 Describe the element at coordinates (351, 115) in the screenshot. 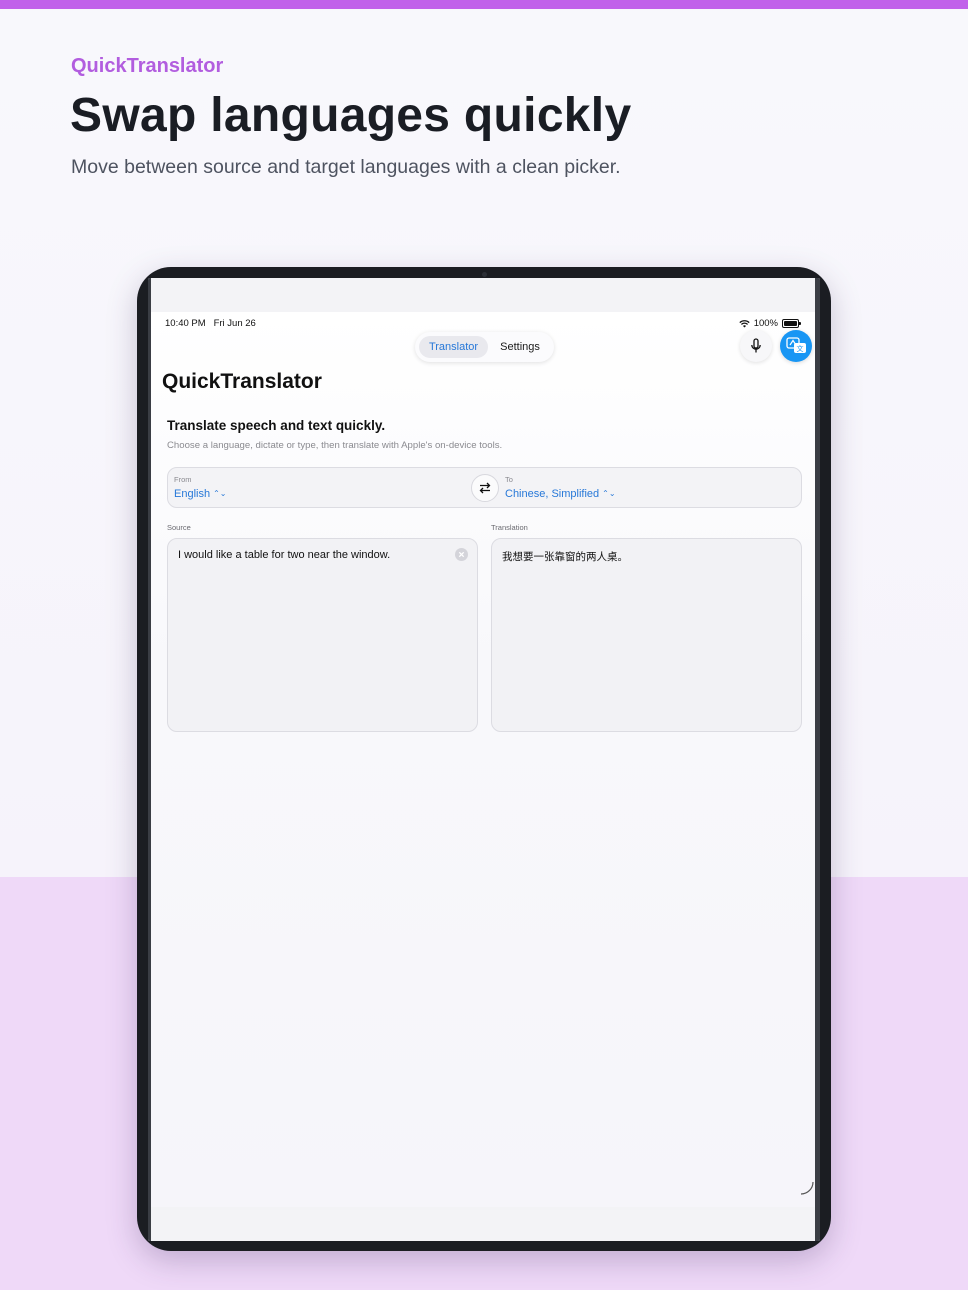

I see `headline: Swap languages quickly` at that location.